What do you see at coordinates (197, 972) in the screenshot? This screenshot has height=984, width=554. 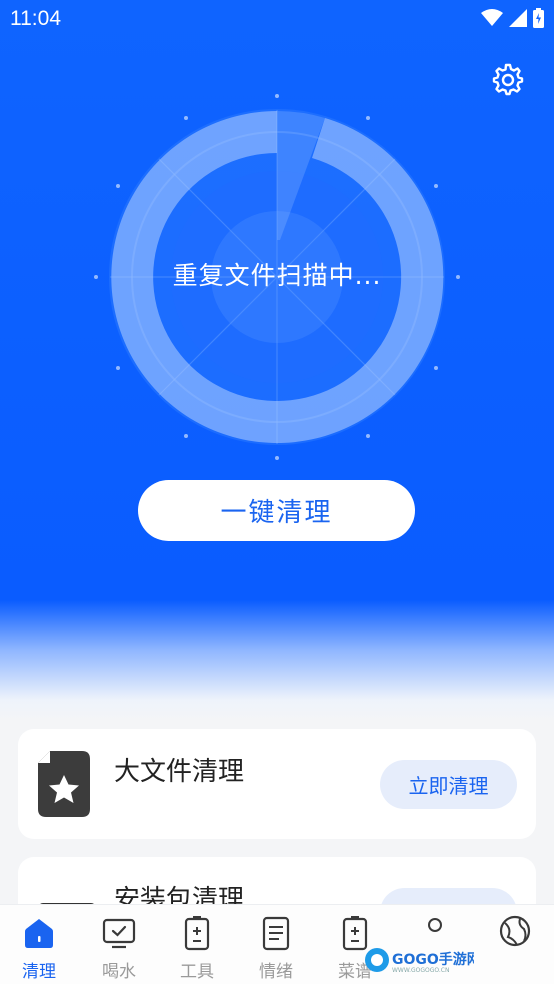 I see `tab-label: 工具` at bounding box center [197, 972].